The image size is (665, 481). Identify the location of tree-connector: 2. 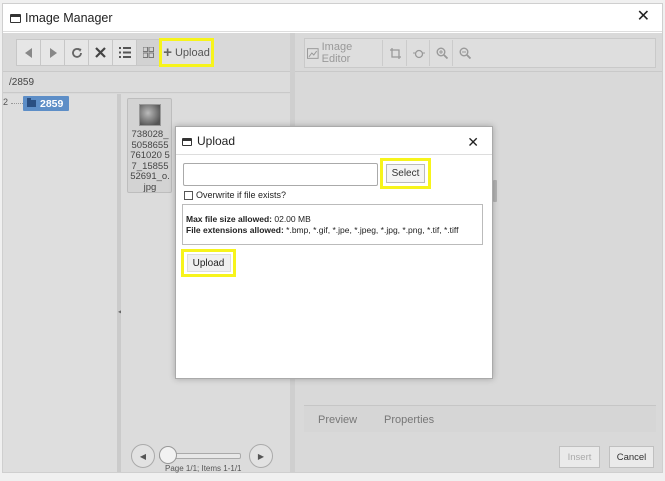
(6, 102).